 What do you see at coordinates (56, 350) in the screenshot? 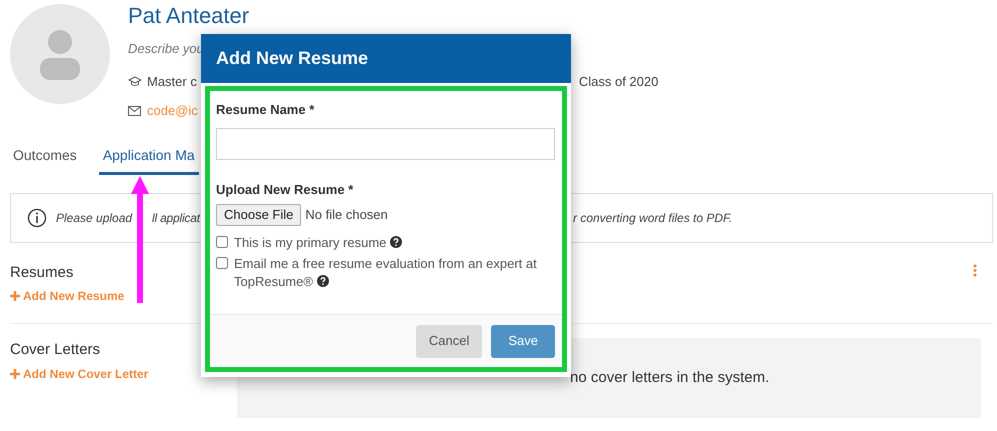
I see `section-heading: Cover Letters` at bounding box center [56, 350].